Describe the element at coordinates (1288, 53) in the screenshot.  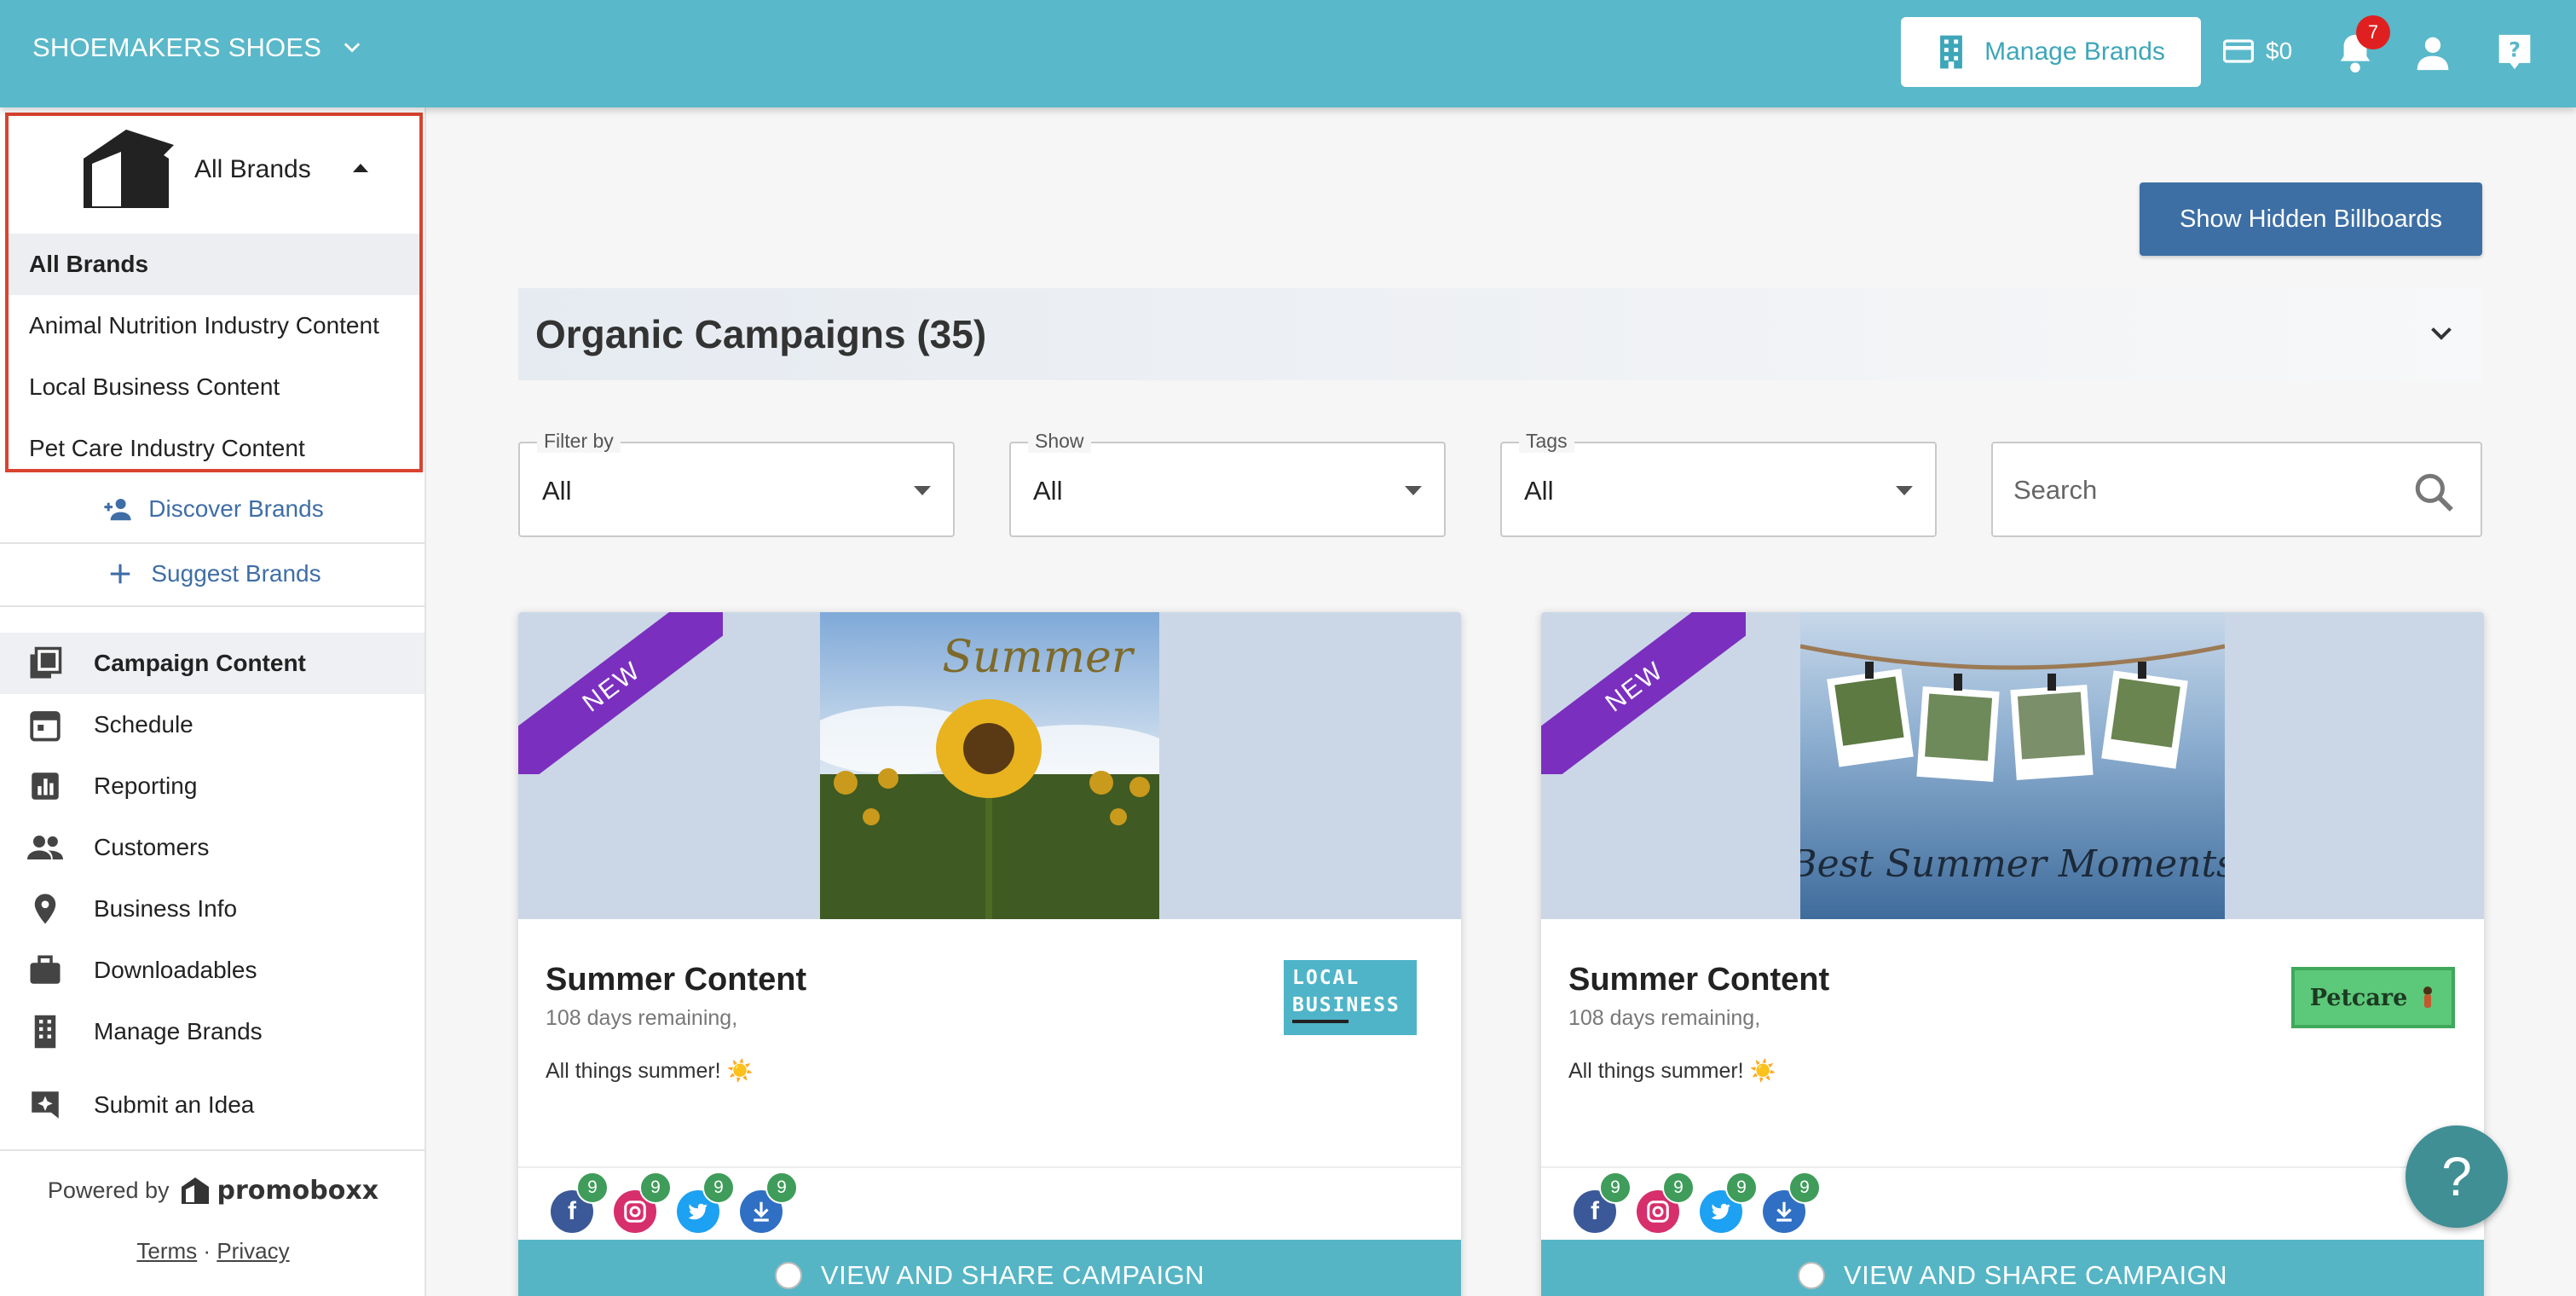
I see `top-bar: SHOEMAKERS SHOES Manage Brands $0 7 ?` at that location.